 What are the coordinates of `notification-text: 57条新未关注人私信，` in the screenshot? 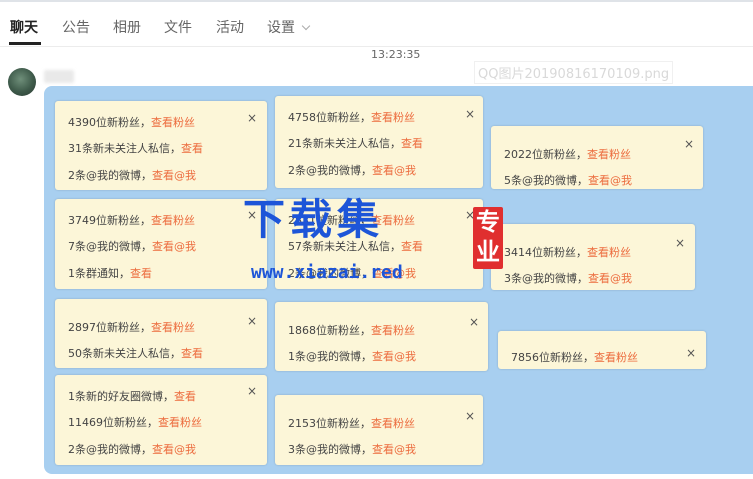 It's located at (344, 246).